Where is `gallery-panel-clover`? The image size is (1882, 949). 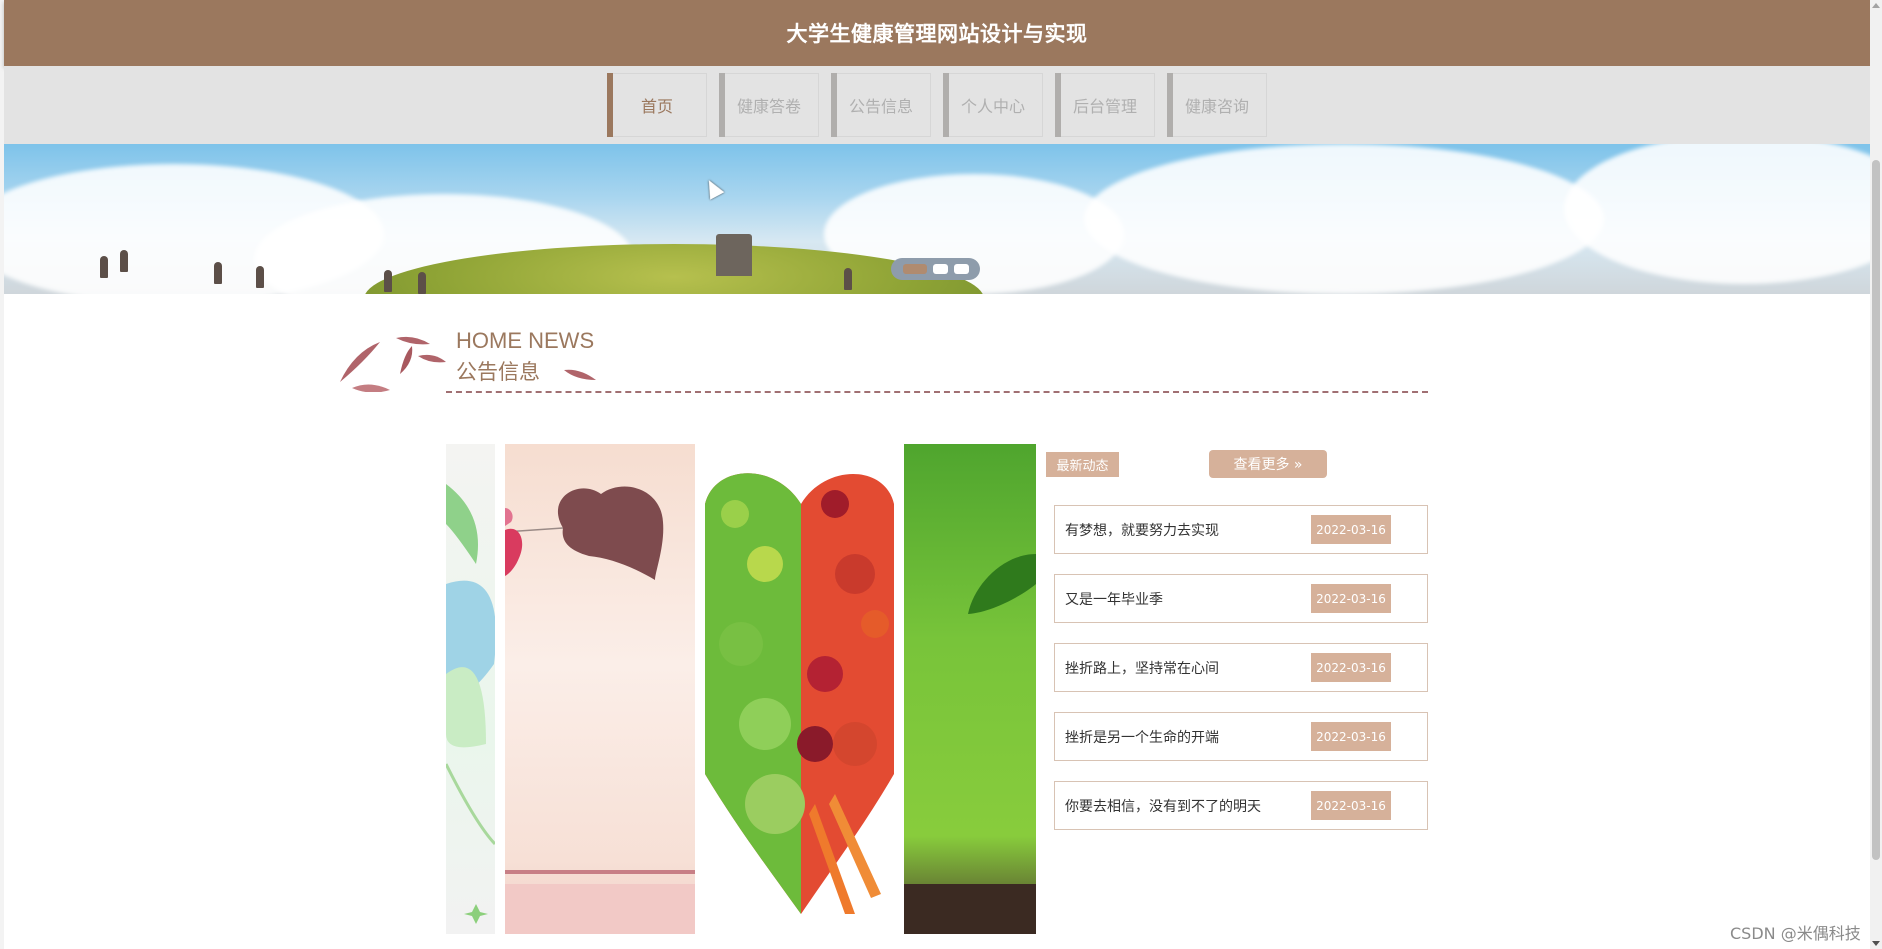
gallery-panel-clover is located at coordinates (470, 689).